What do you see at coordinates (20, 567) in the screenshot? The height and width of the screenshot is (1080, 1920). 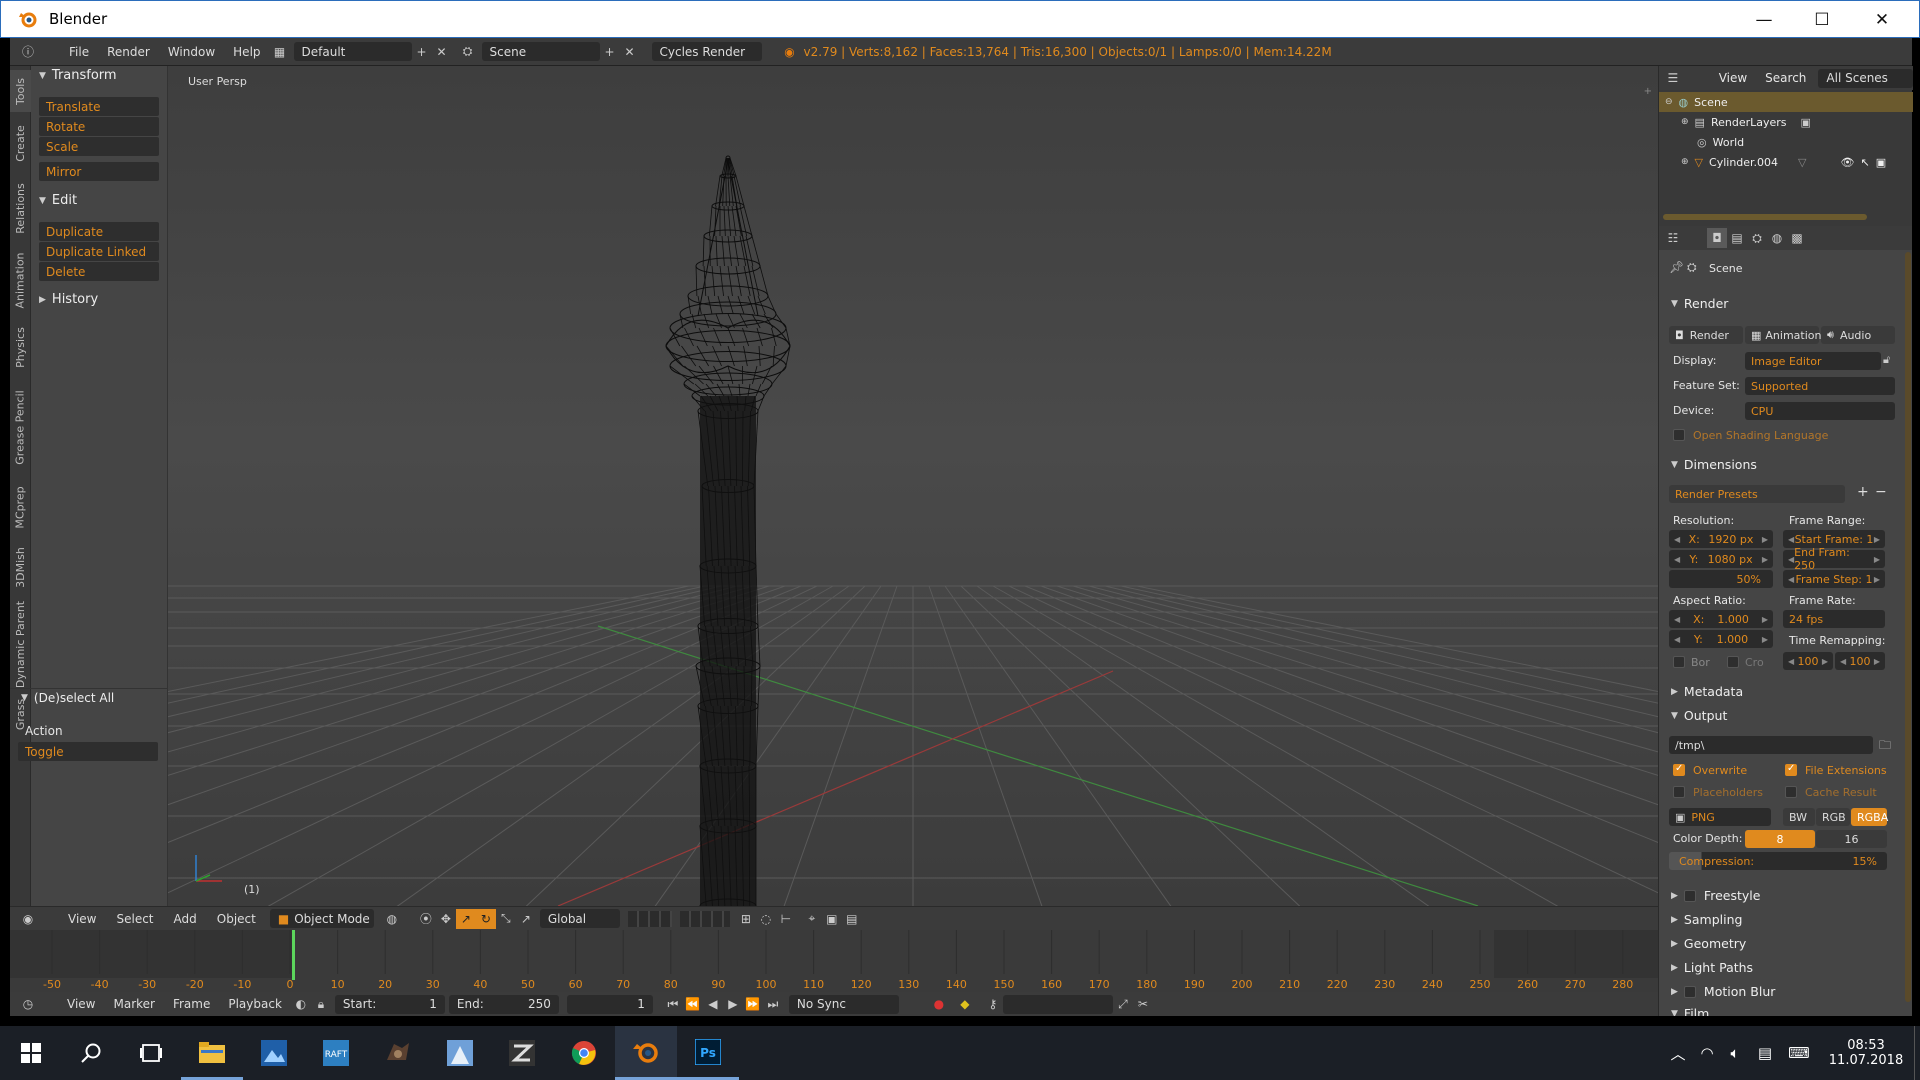 I see `tab-3dmish: 3DMish` at bounding box center [20, 567].